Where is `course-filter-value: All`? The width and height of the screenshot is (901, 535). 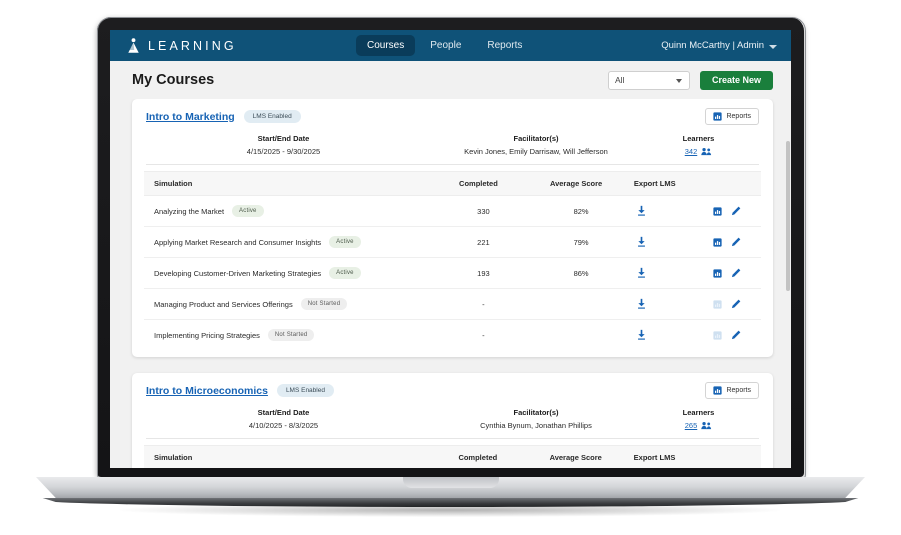 course-filter-value: All is located at coordinates (619, 80).